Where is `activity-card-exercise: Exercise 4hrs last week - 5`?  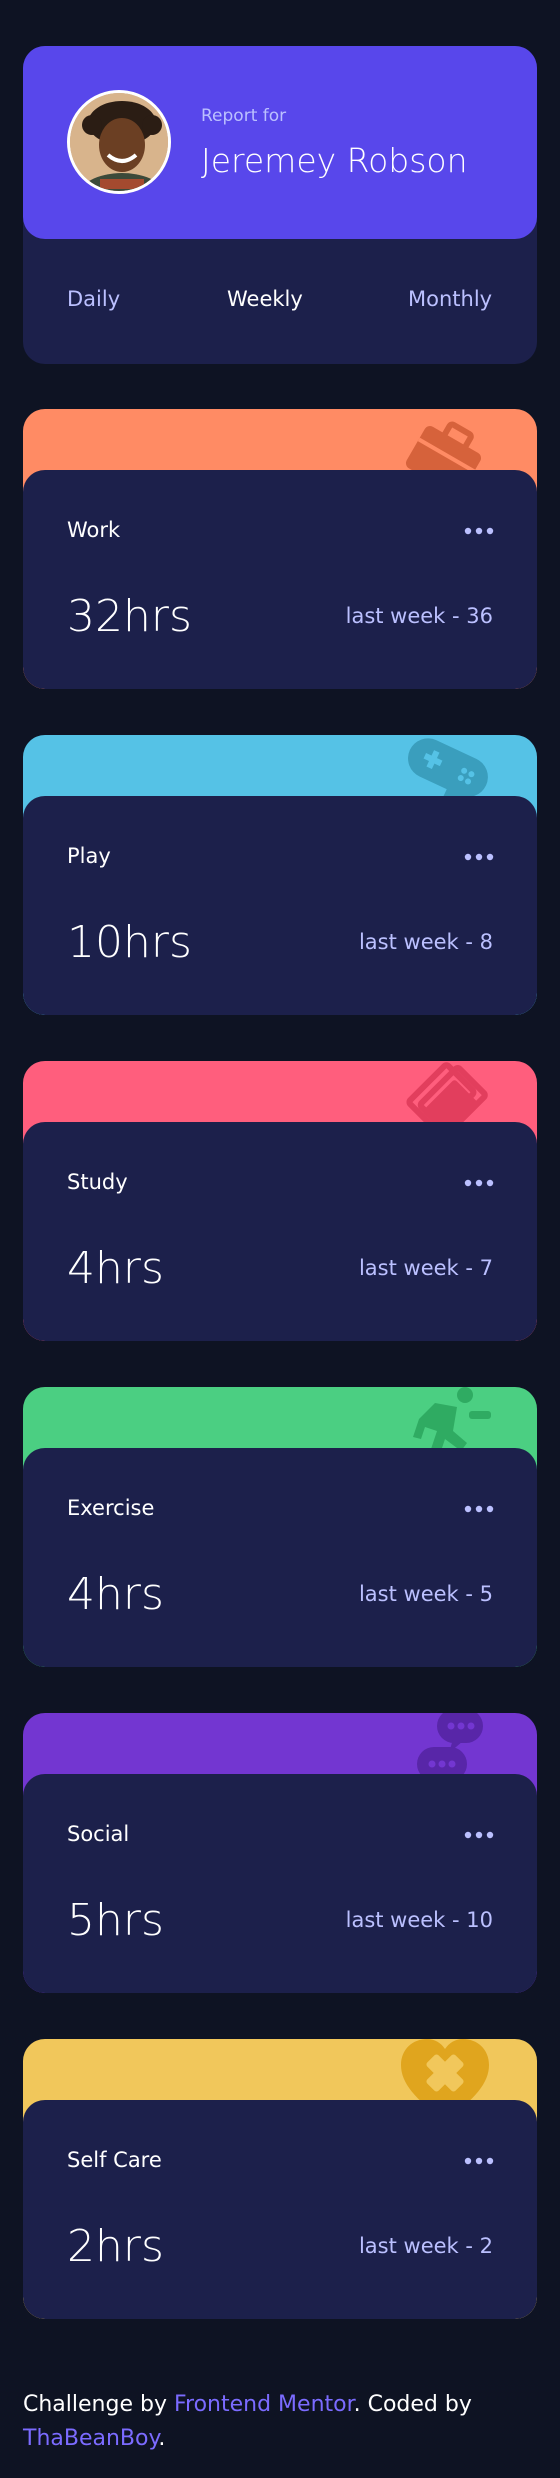
activity-card-exercise: Exercise 4hrs last week - 5 is located at coordinates (280, 1527).